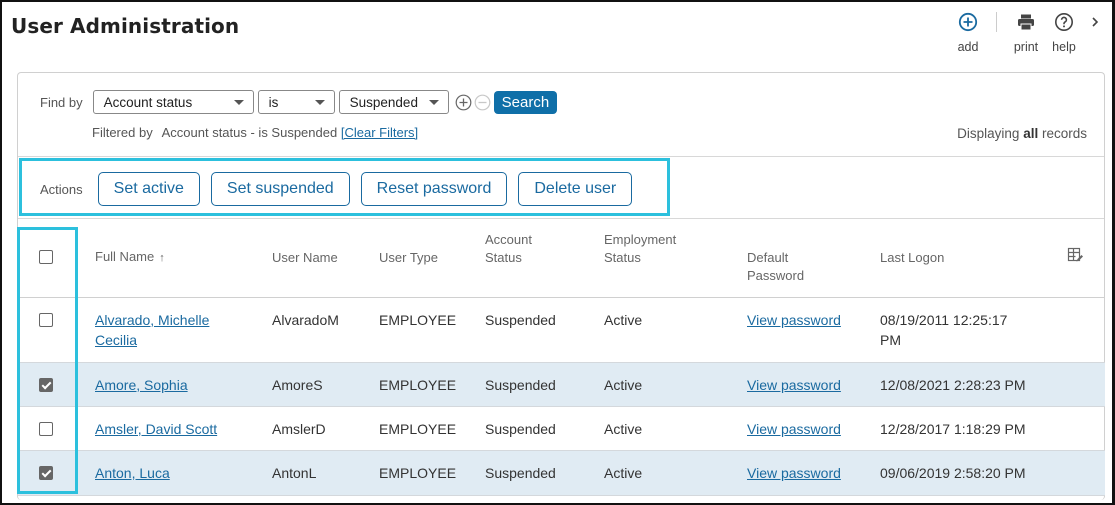 This screenshot has width=1115, height=505. What do you see at coordinates (962, 329) in the screenshot?
I see `last-logon-cell: 08/19/2011 12:25:17 PM` at bounding box center [962, 329].